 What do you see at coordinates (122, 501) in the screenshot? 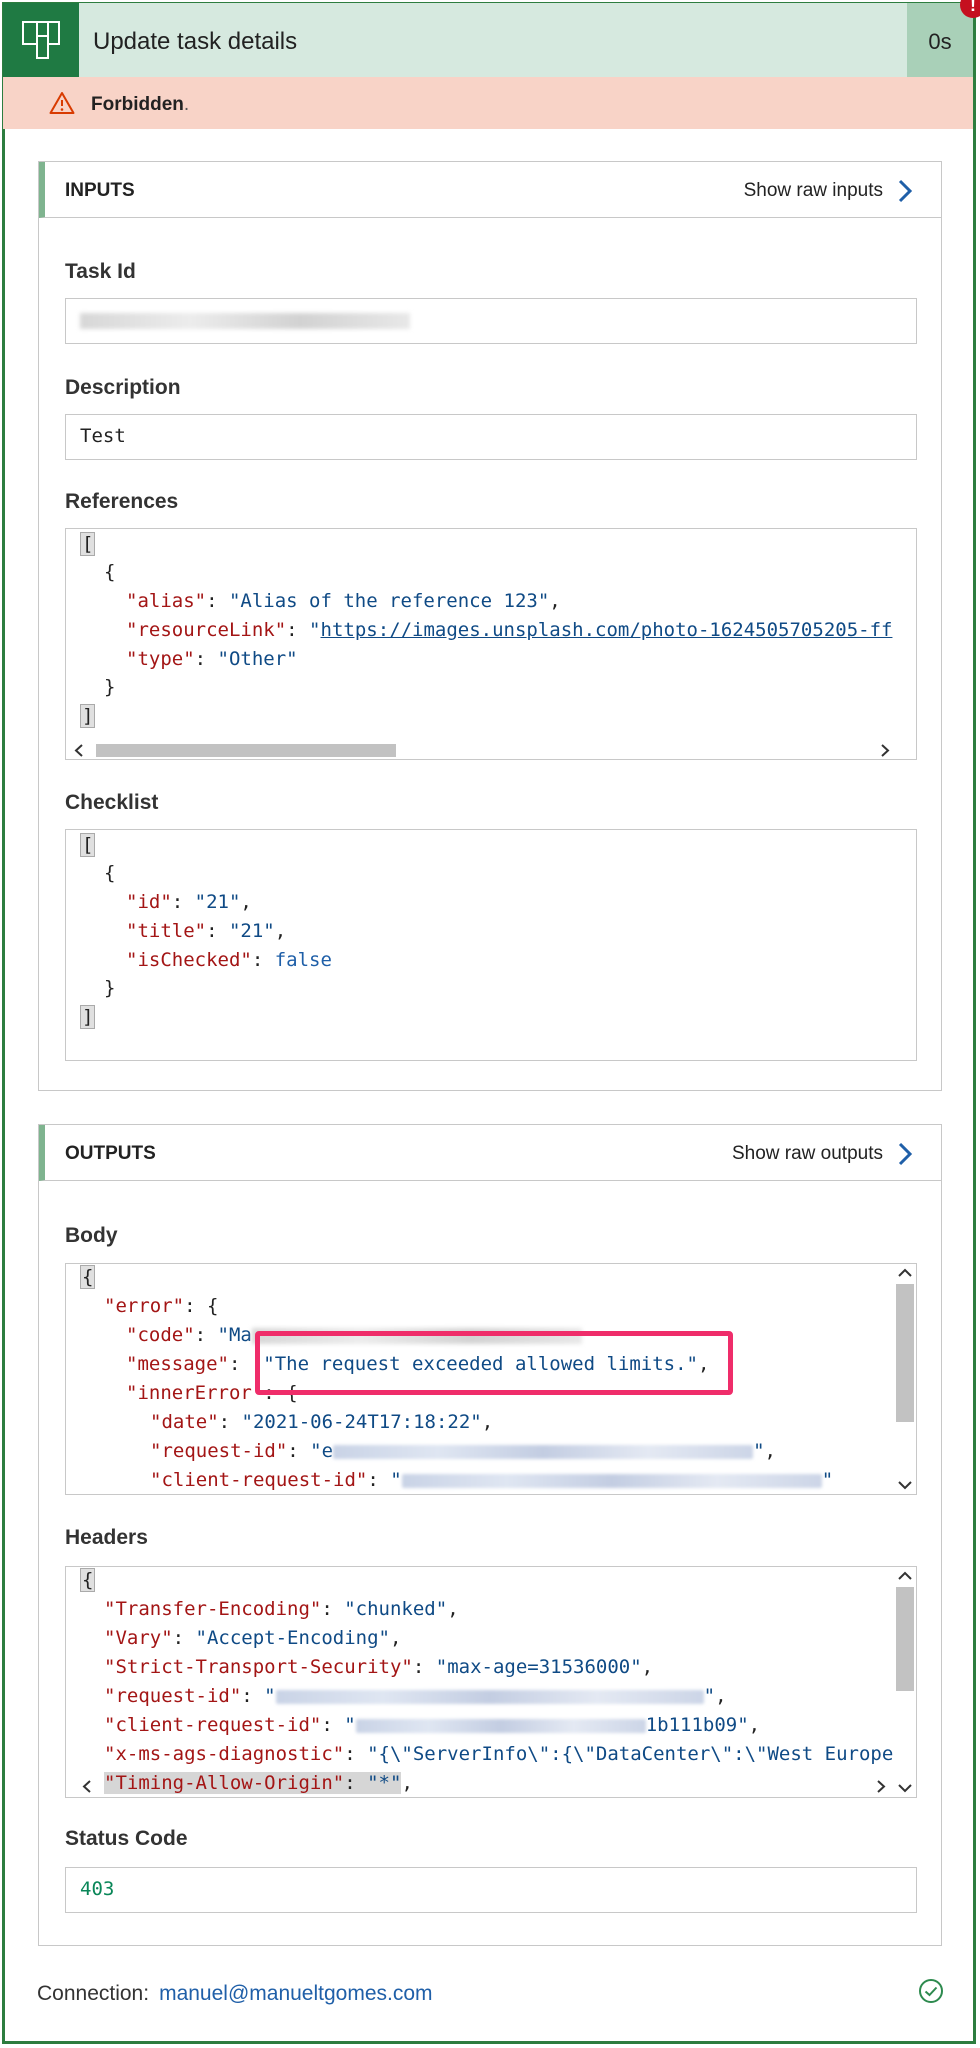
I see `references-label: References` at bounding box center [122, 501].